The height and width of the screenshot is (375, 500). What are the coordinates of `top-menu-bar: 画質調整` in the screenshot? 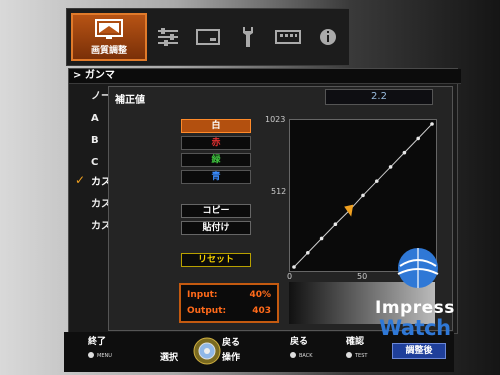 It's located at (208, 37).